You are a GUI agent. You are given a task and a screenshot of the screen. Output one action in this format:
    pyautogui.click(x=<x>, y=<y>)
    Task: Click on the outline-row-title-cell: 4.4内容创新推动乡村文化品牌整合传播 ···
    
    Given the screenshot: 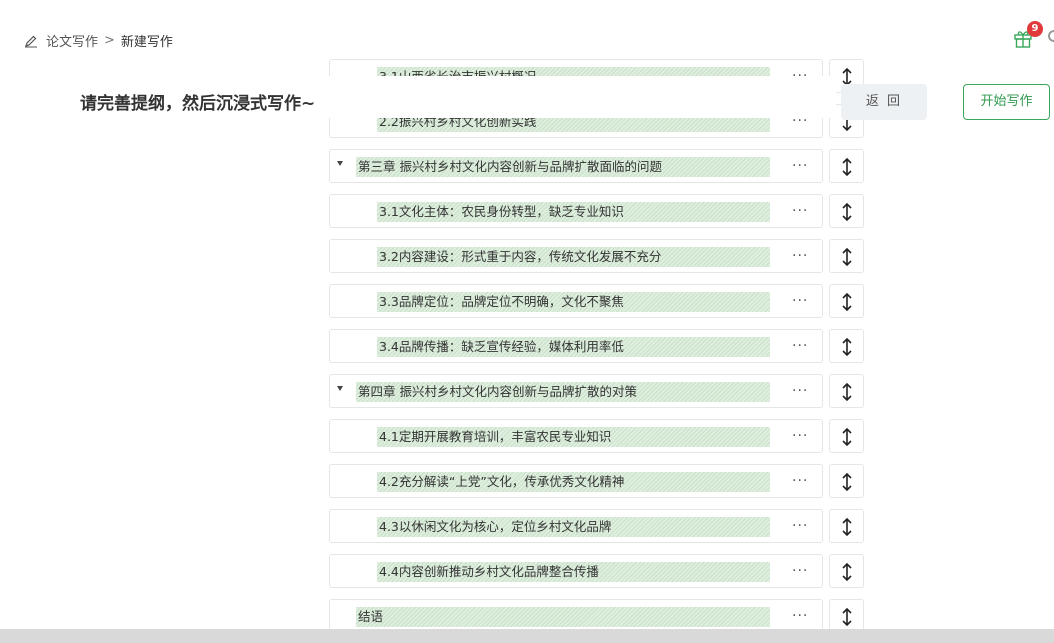 What is the action you would take?
    pyautogui.click(x=576, y=571)
    